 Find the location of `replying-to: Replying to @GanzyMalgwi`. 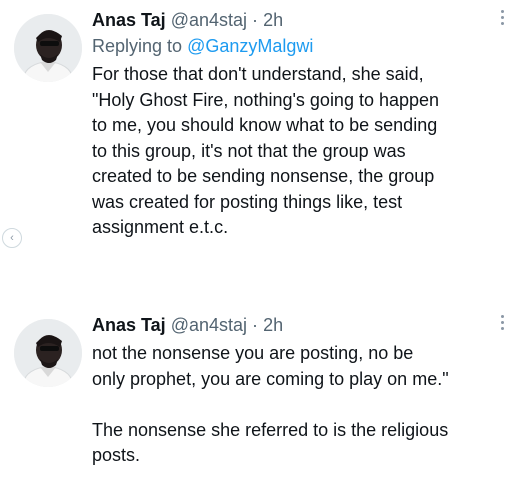

replying-to: Replying to @GanzyMalgwi is located at coordinates (202, 46).